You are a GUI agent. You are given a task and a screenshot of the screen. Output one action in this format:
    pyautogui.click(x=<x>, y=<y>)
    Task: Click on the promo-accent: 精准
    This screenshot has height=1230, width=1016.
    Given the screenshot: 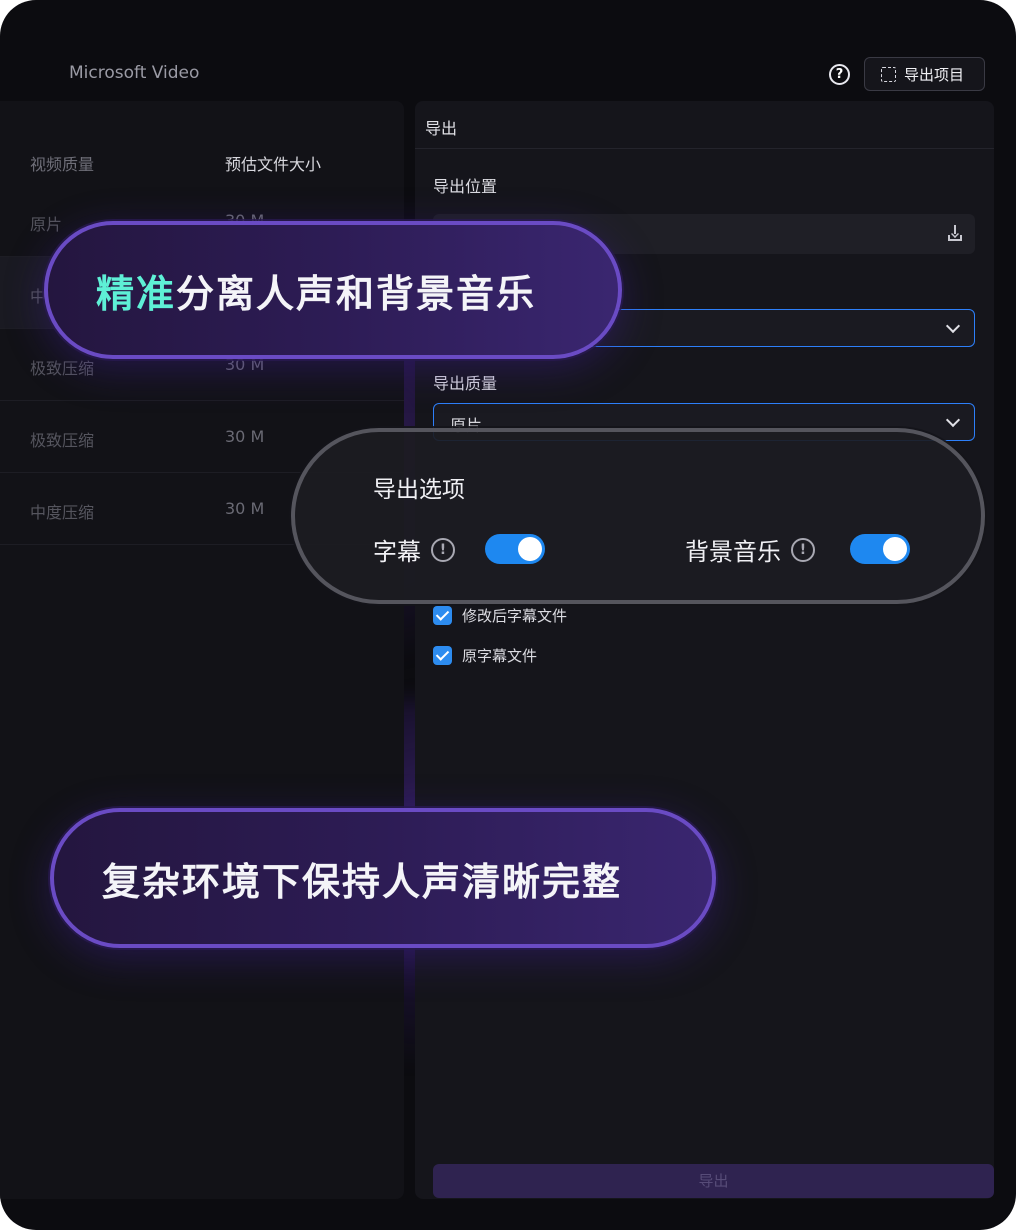 What is the action you would take?
    pyautogui.click(x=136, y=293)
    